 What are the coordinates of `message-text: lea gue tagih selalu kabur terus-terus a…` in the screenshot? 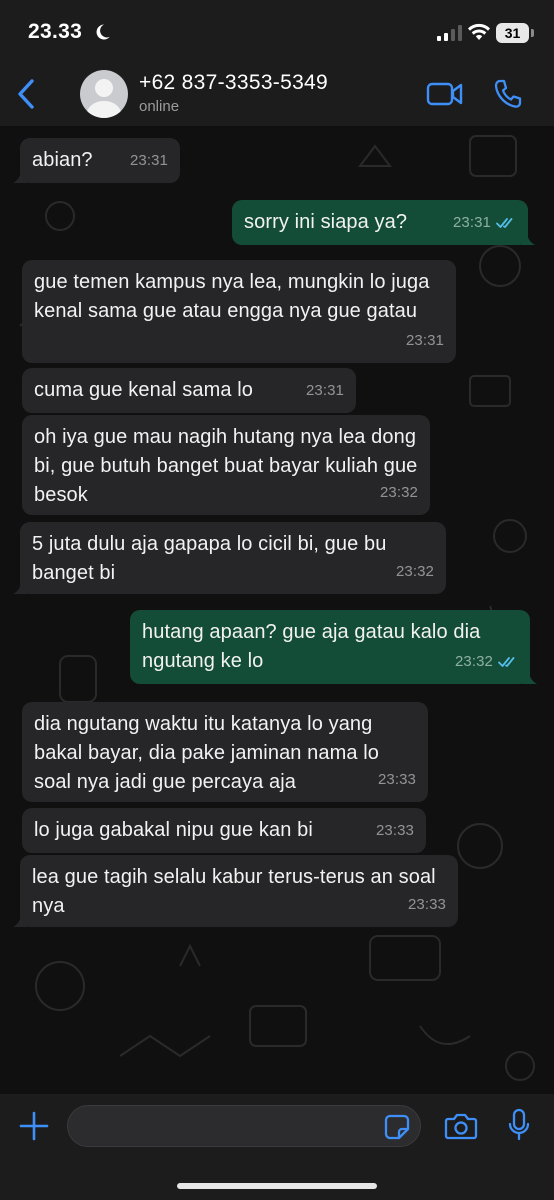 It's located at (234, 891).